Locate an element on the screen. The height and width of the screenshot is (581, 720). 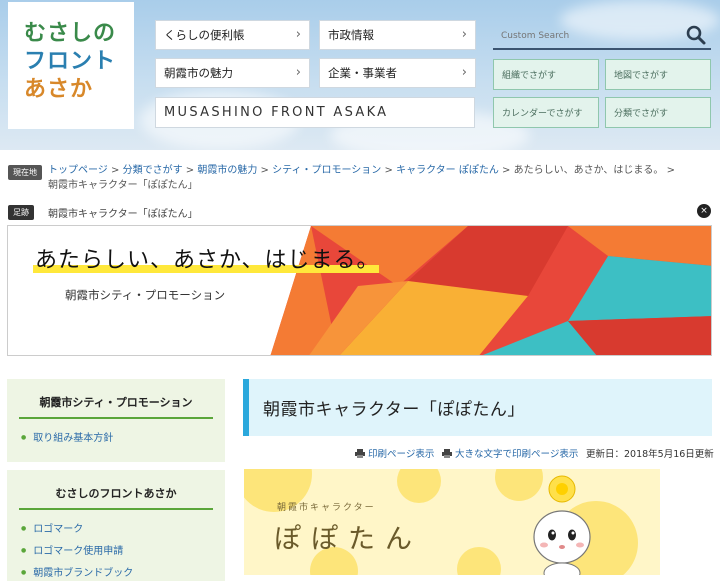
character-name: ぽぽたん is located at coordinates (348, 539).